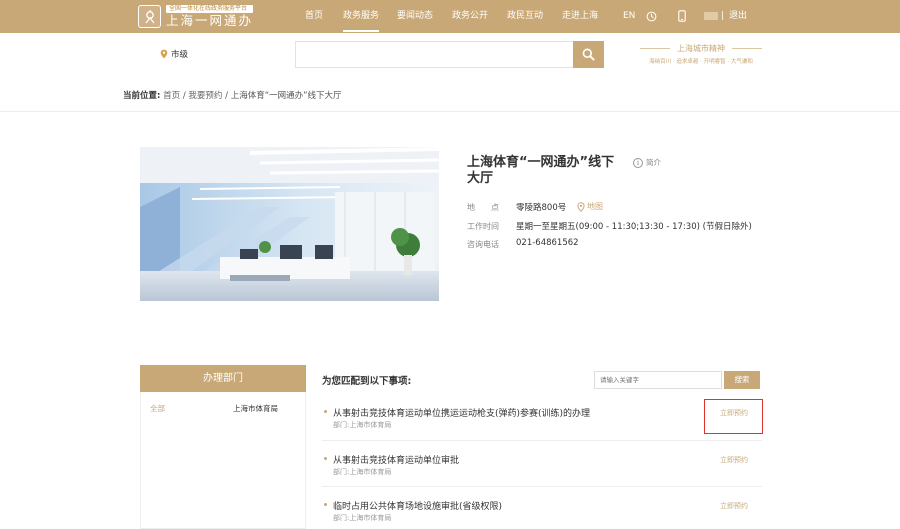 The height and width of the screenshot is (529, 900). I want to click on service-item: 临时占用公共体育场地设施审批(省级权限) 部门:上海市体育局 立即预约, so click(542, 514).